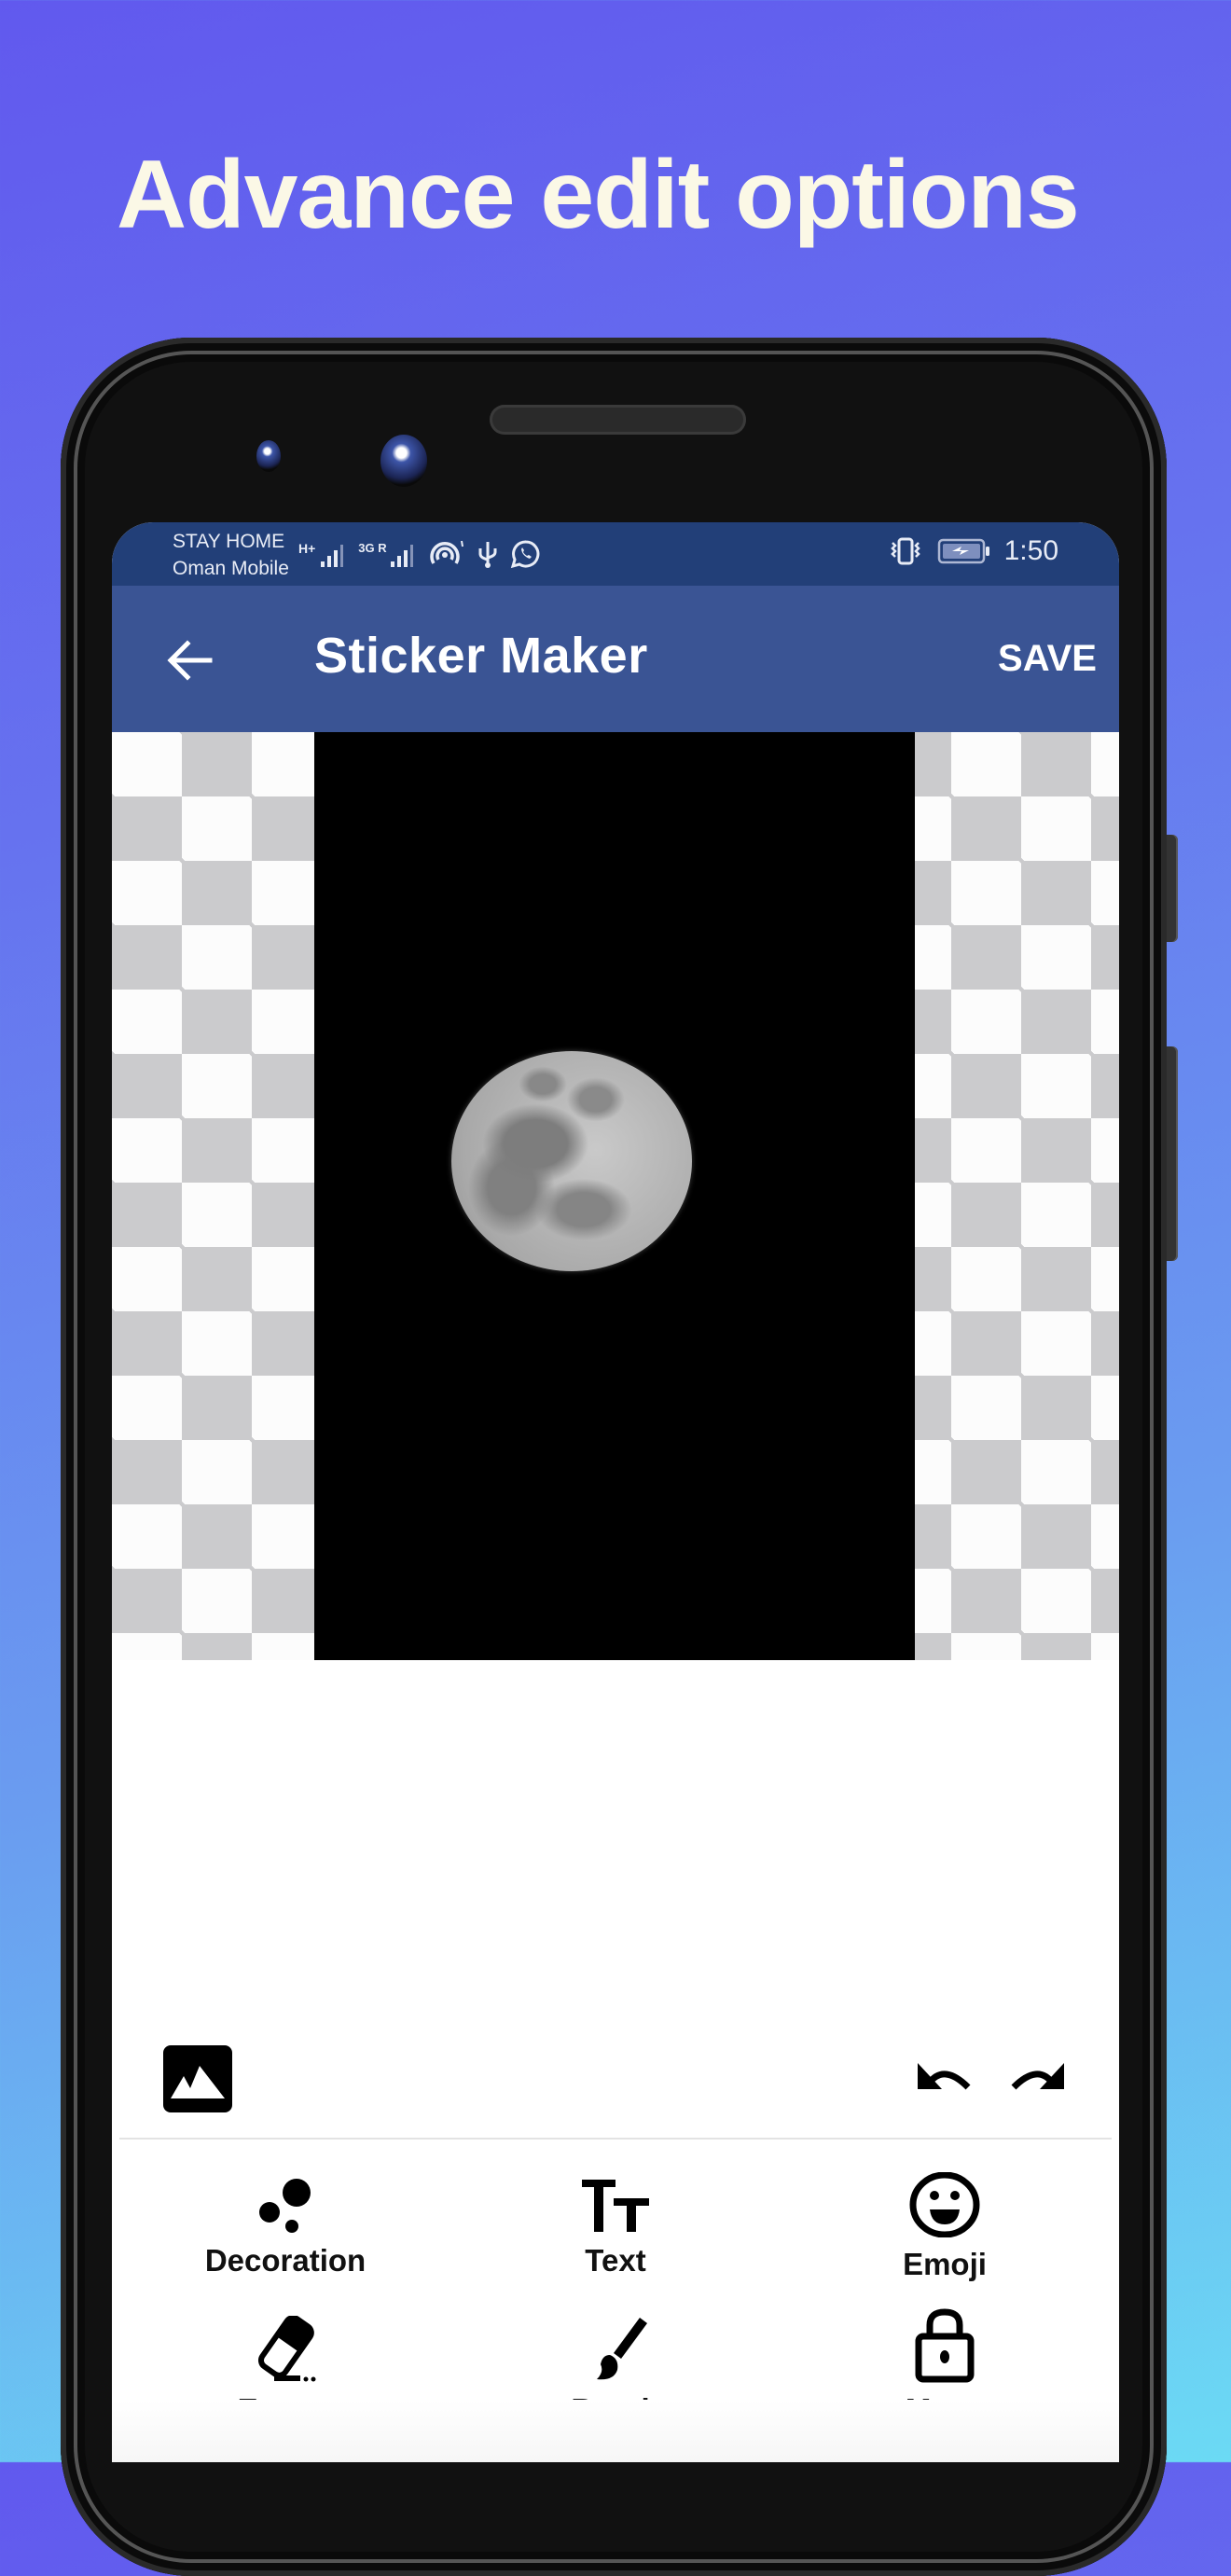 This screenshot has height=2576, width=1231. I want to click on app-bar: Sticker Maker SAVE, so click(615, 659).